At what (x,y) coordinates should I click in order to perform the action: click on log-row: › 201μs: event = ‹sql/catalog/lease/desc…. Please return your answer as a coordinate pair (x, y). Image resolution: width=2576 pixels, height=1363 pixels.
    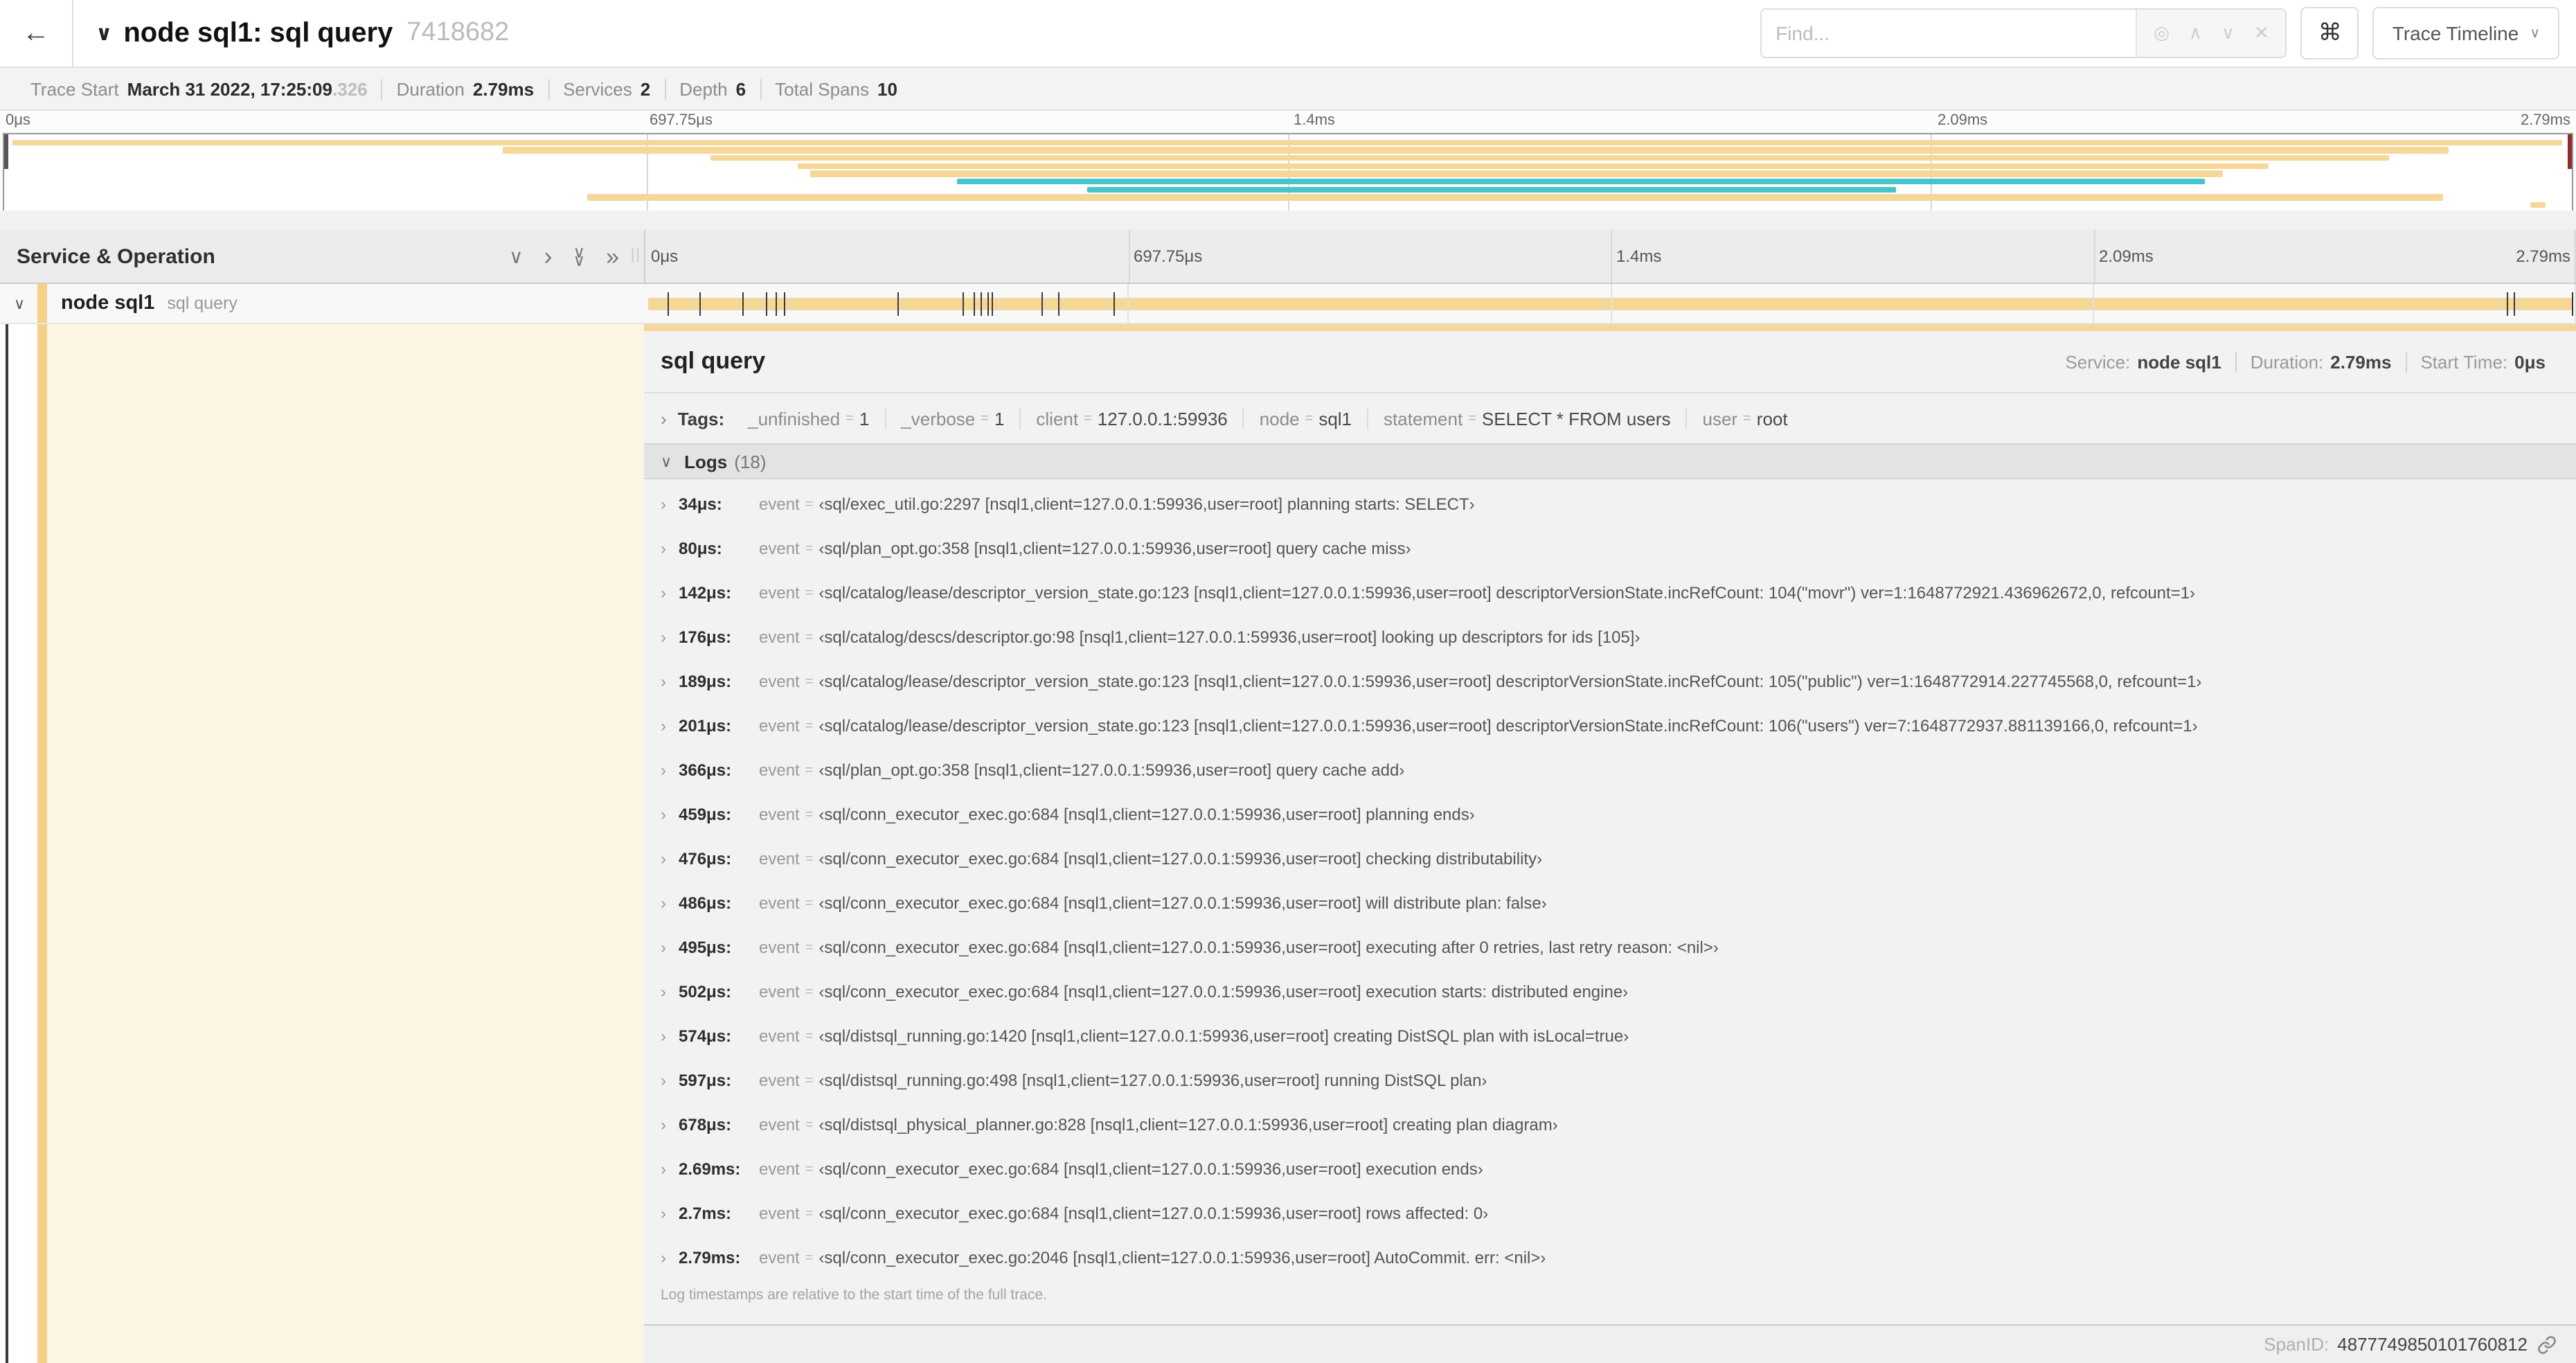
    Looking at the image, I should click on (1610, 726).